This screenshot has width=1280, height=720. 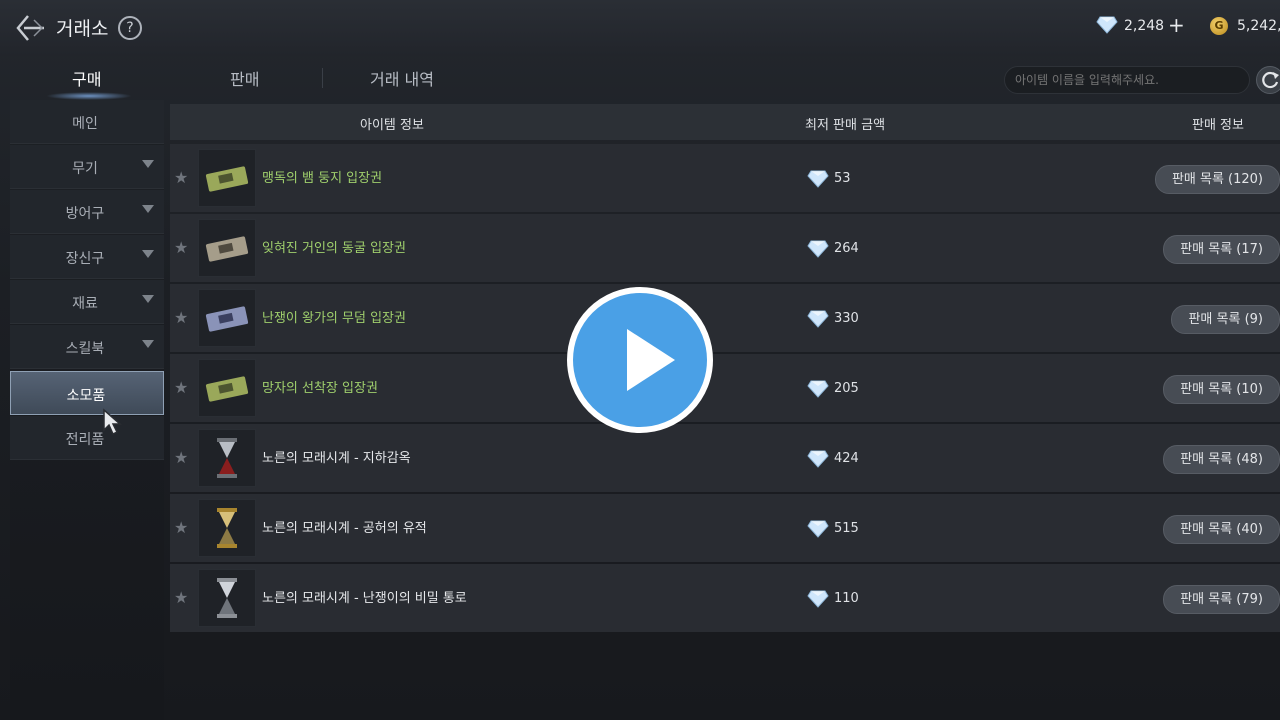 I want to click on sidebar-item-label: 소모품, so click(x=86, y=396).